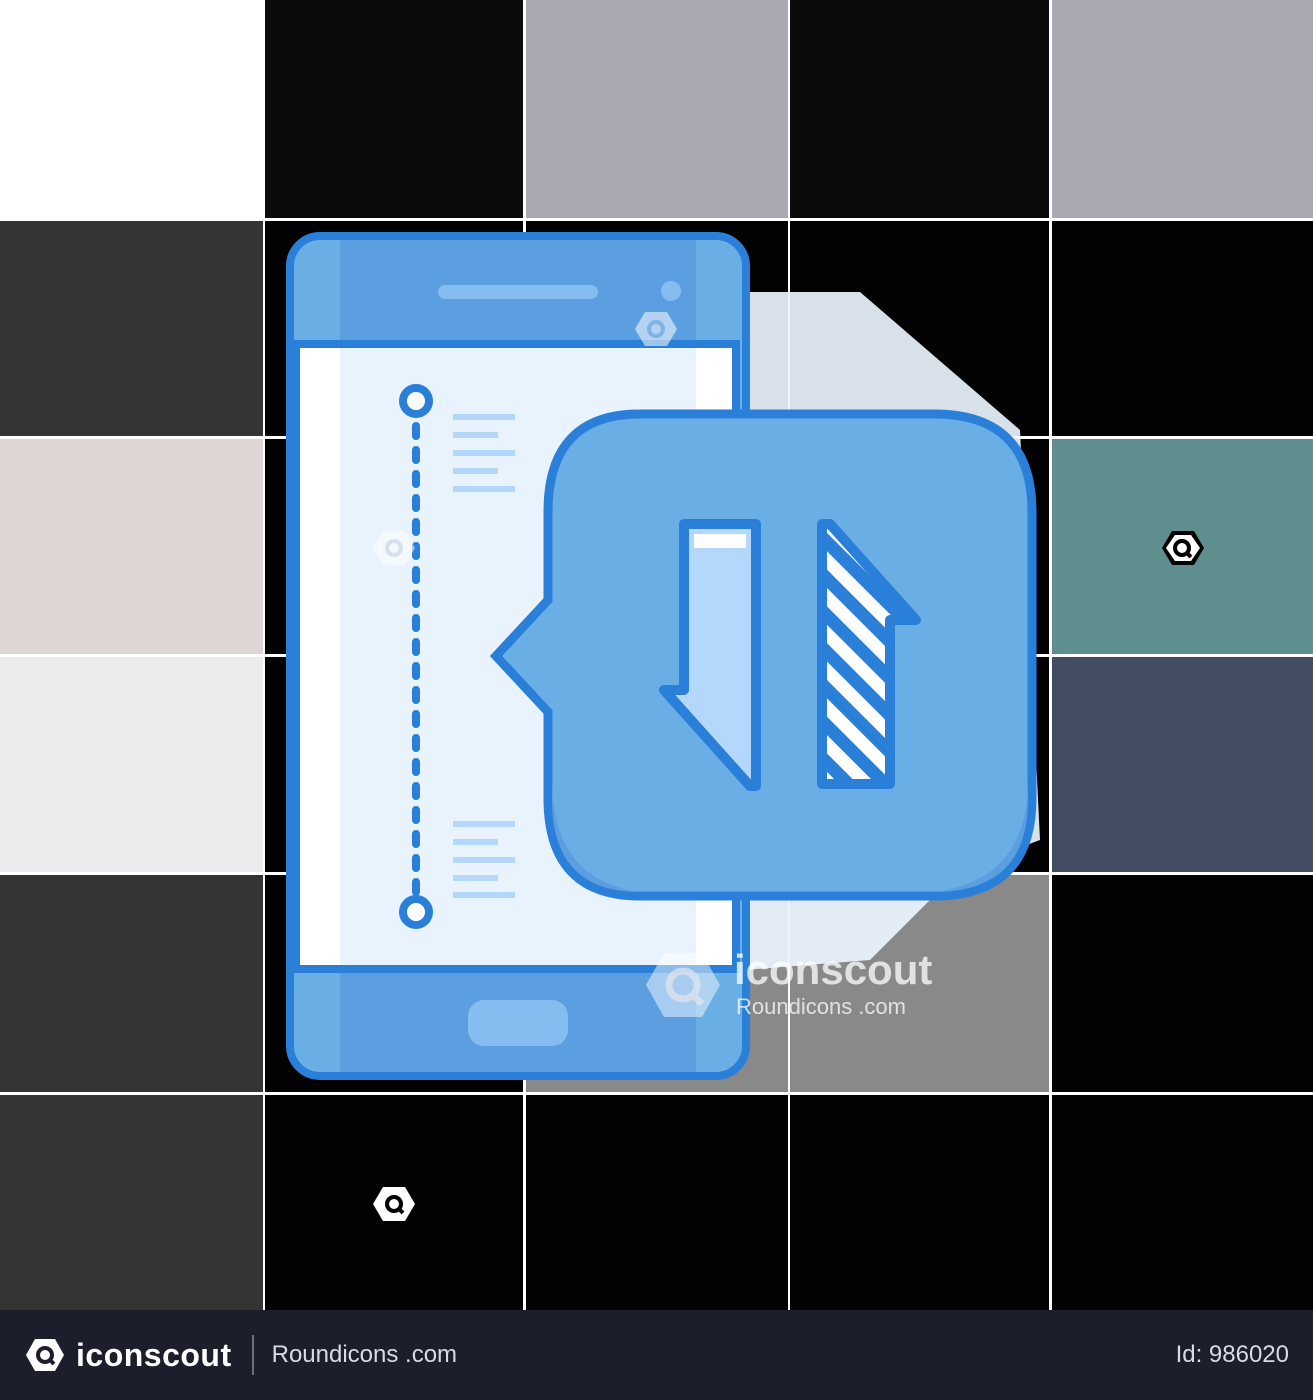 This screenshot has width=1313, height=1400. I want to click on asset-id: Id: 986020, so click(1232, 1354).